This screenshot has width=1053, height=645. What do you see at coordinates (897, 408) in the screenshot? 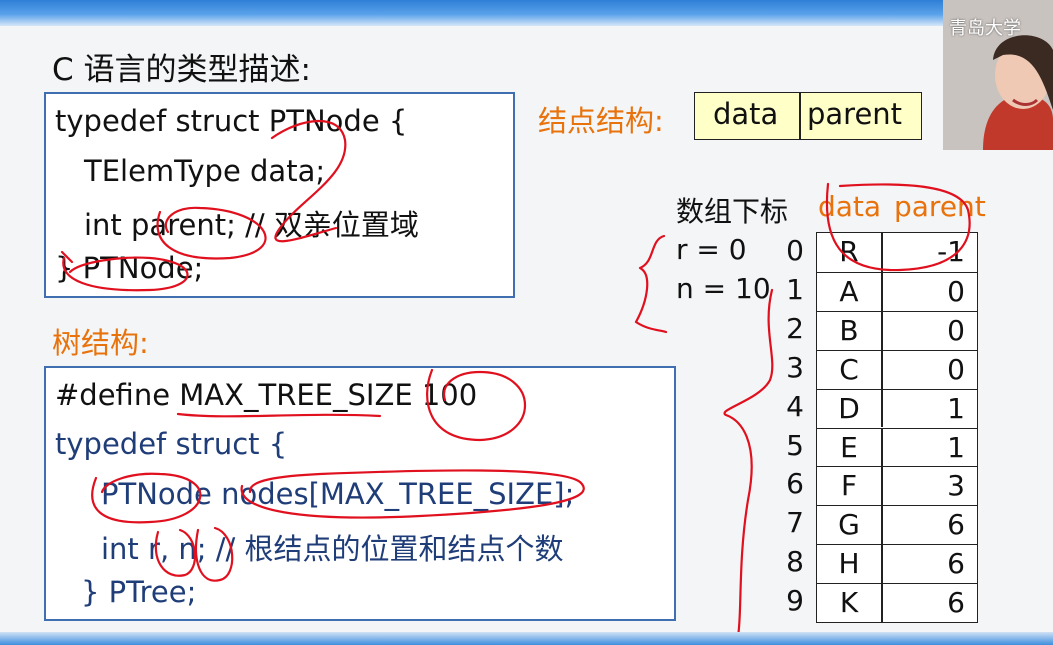
I see `table-row: D1` at bounding box center [897, 408].